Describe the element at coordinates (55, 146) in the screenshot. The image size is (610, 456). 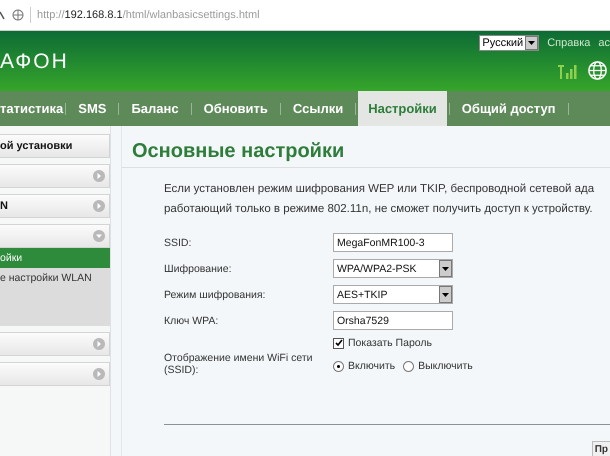
I see `sidebar-item: ой установки` at that location.